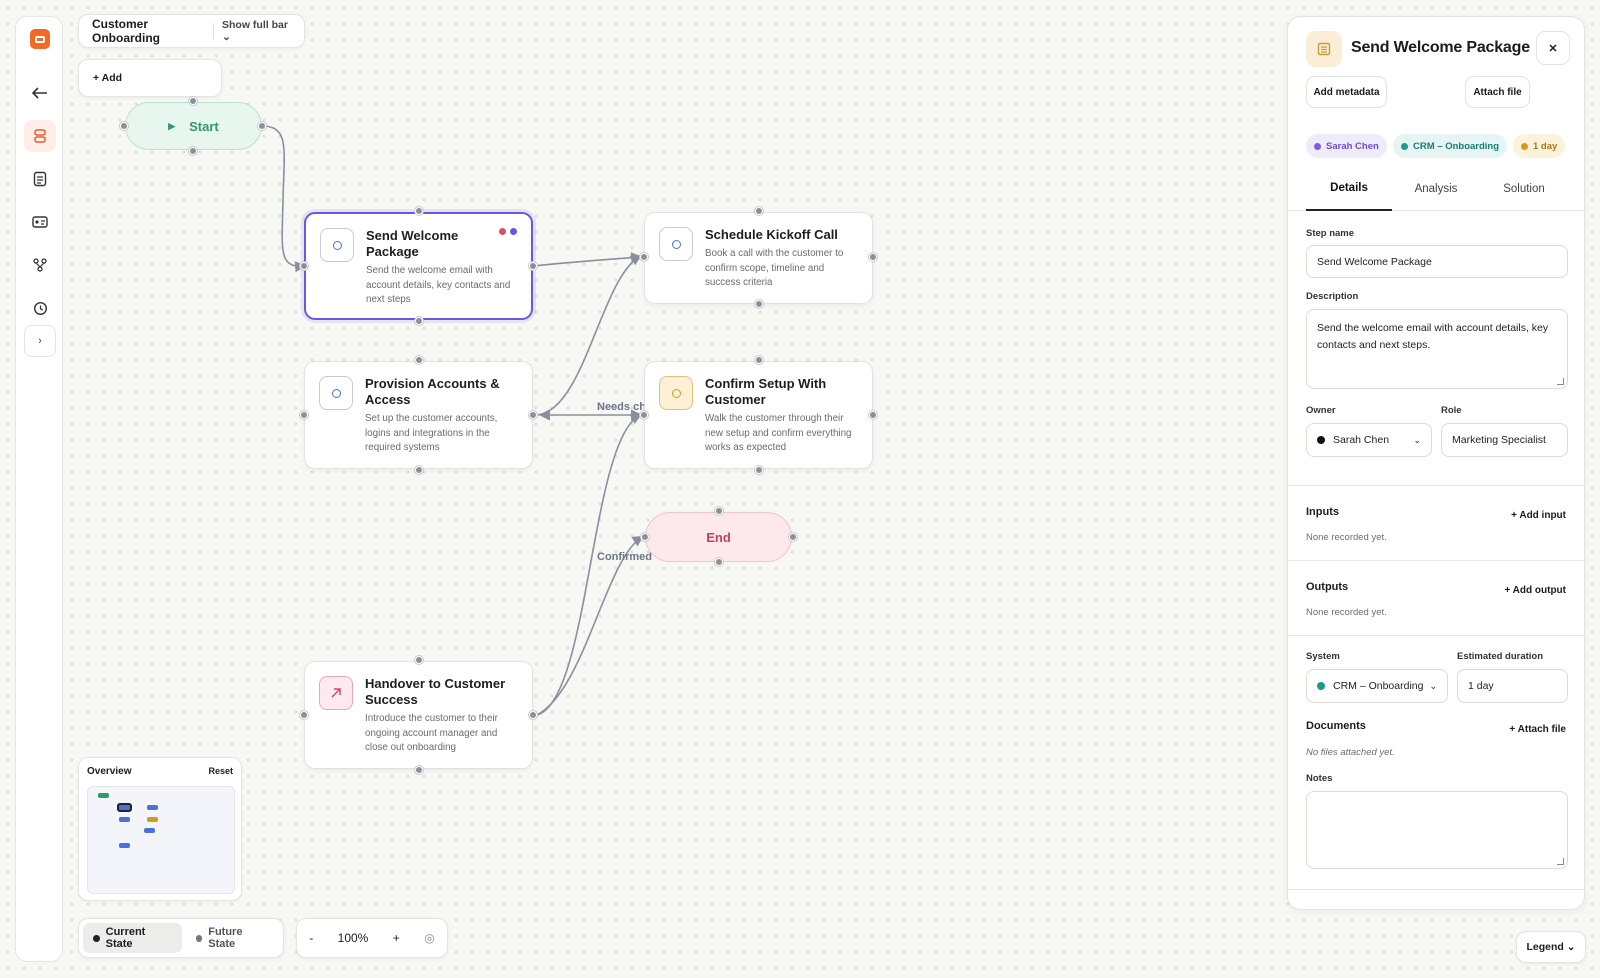 The width and height of the screenshot is (1600, 978). I want to click on system-tag: CRM – Onboarding, so click(1450, 146).